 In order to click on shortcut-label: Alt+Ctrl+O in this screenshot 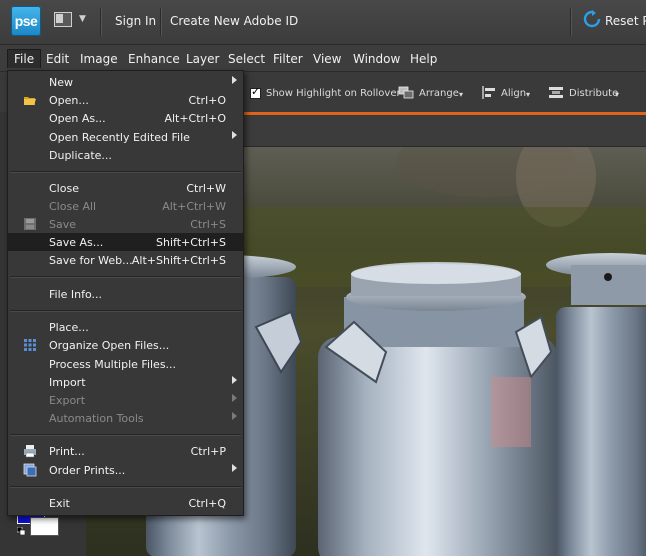, I will do `click(195, 118)`.